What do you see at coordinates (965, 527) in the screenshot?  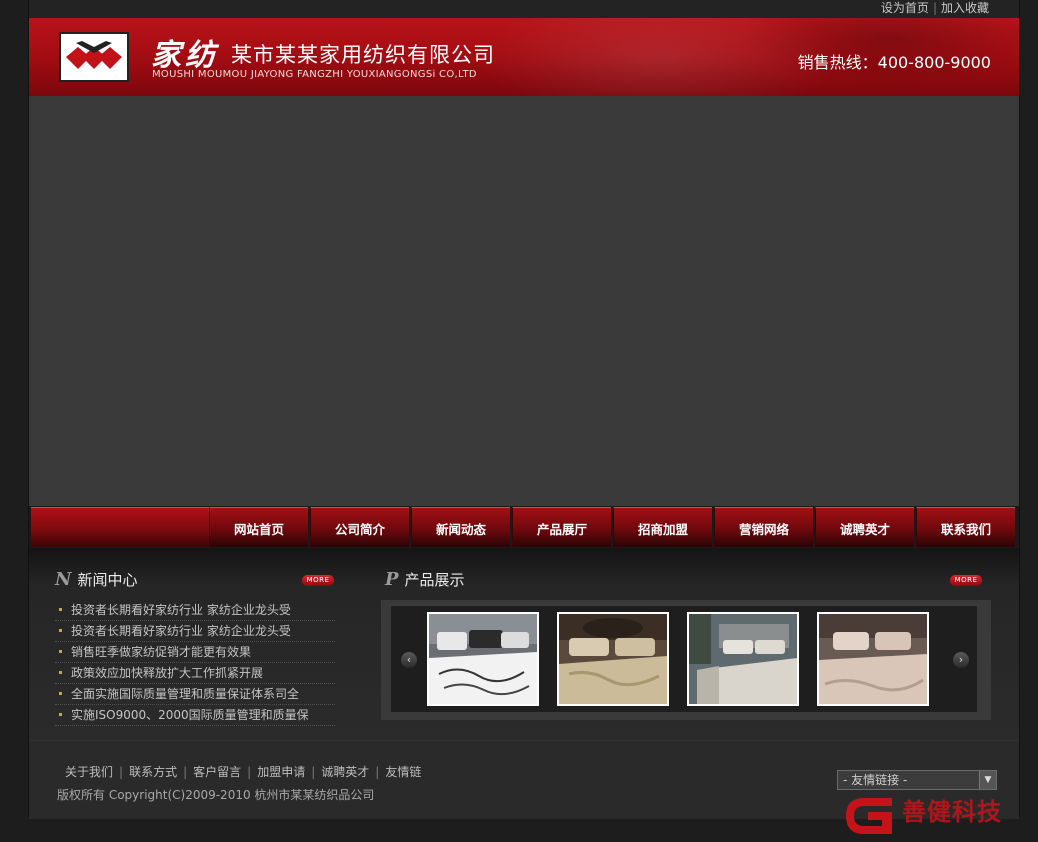 I see `nav-item-contact: 联系我们` at bounding box center [965, 527].